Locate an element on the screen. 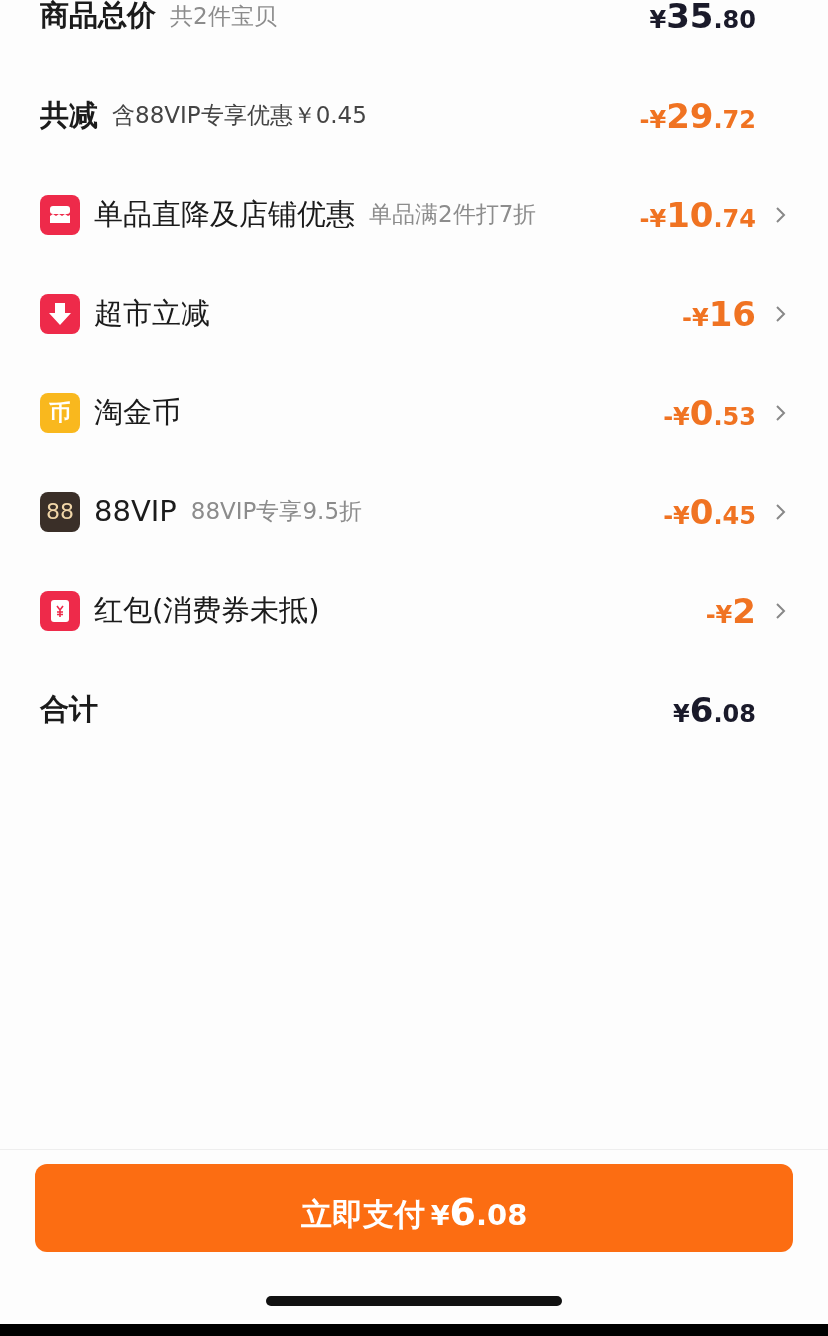  amount: -¥0.45 is located at coordinates (709, 511).